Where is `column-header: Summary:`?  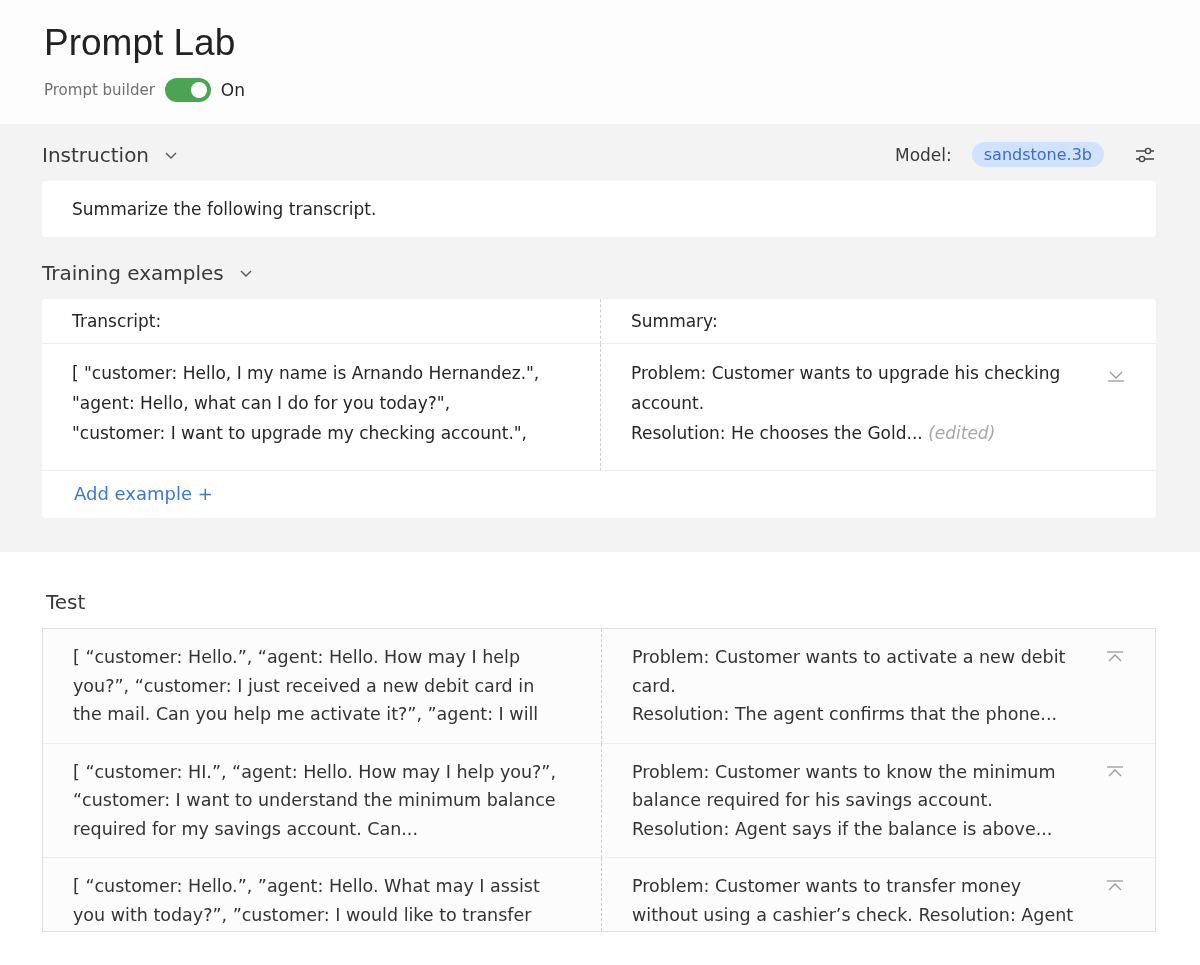
column-header: Summary: is located at coordinates (878, 321).